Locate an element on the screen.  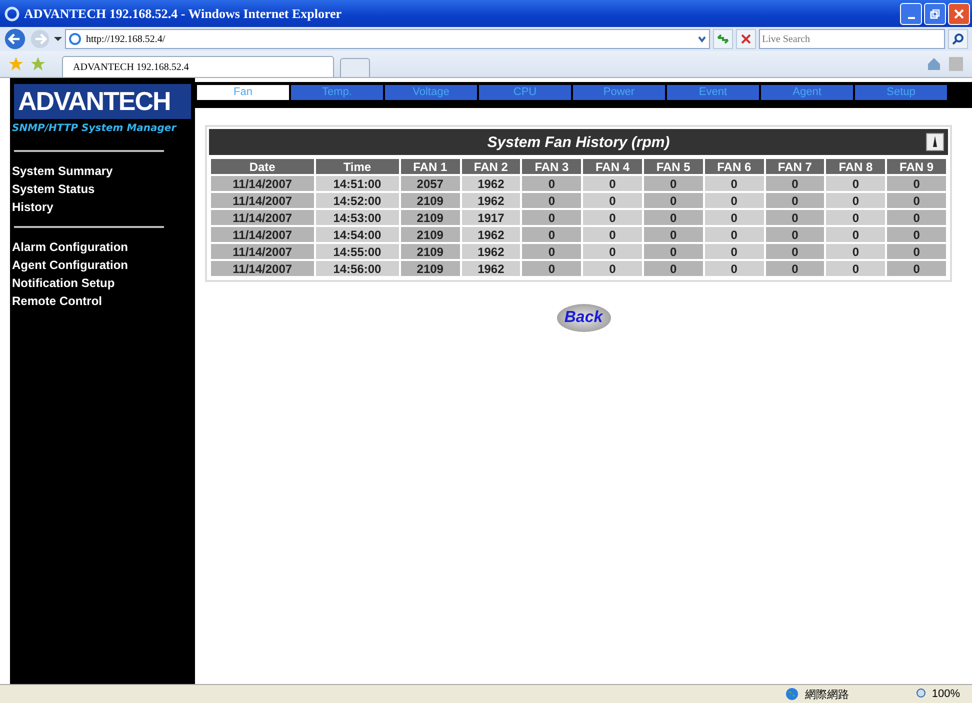
table-cell: 14:53:00 is located at coordinates (357, 217).